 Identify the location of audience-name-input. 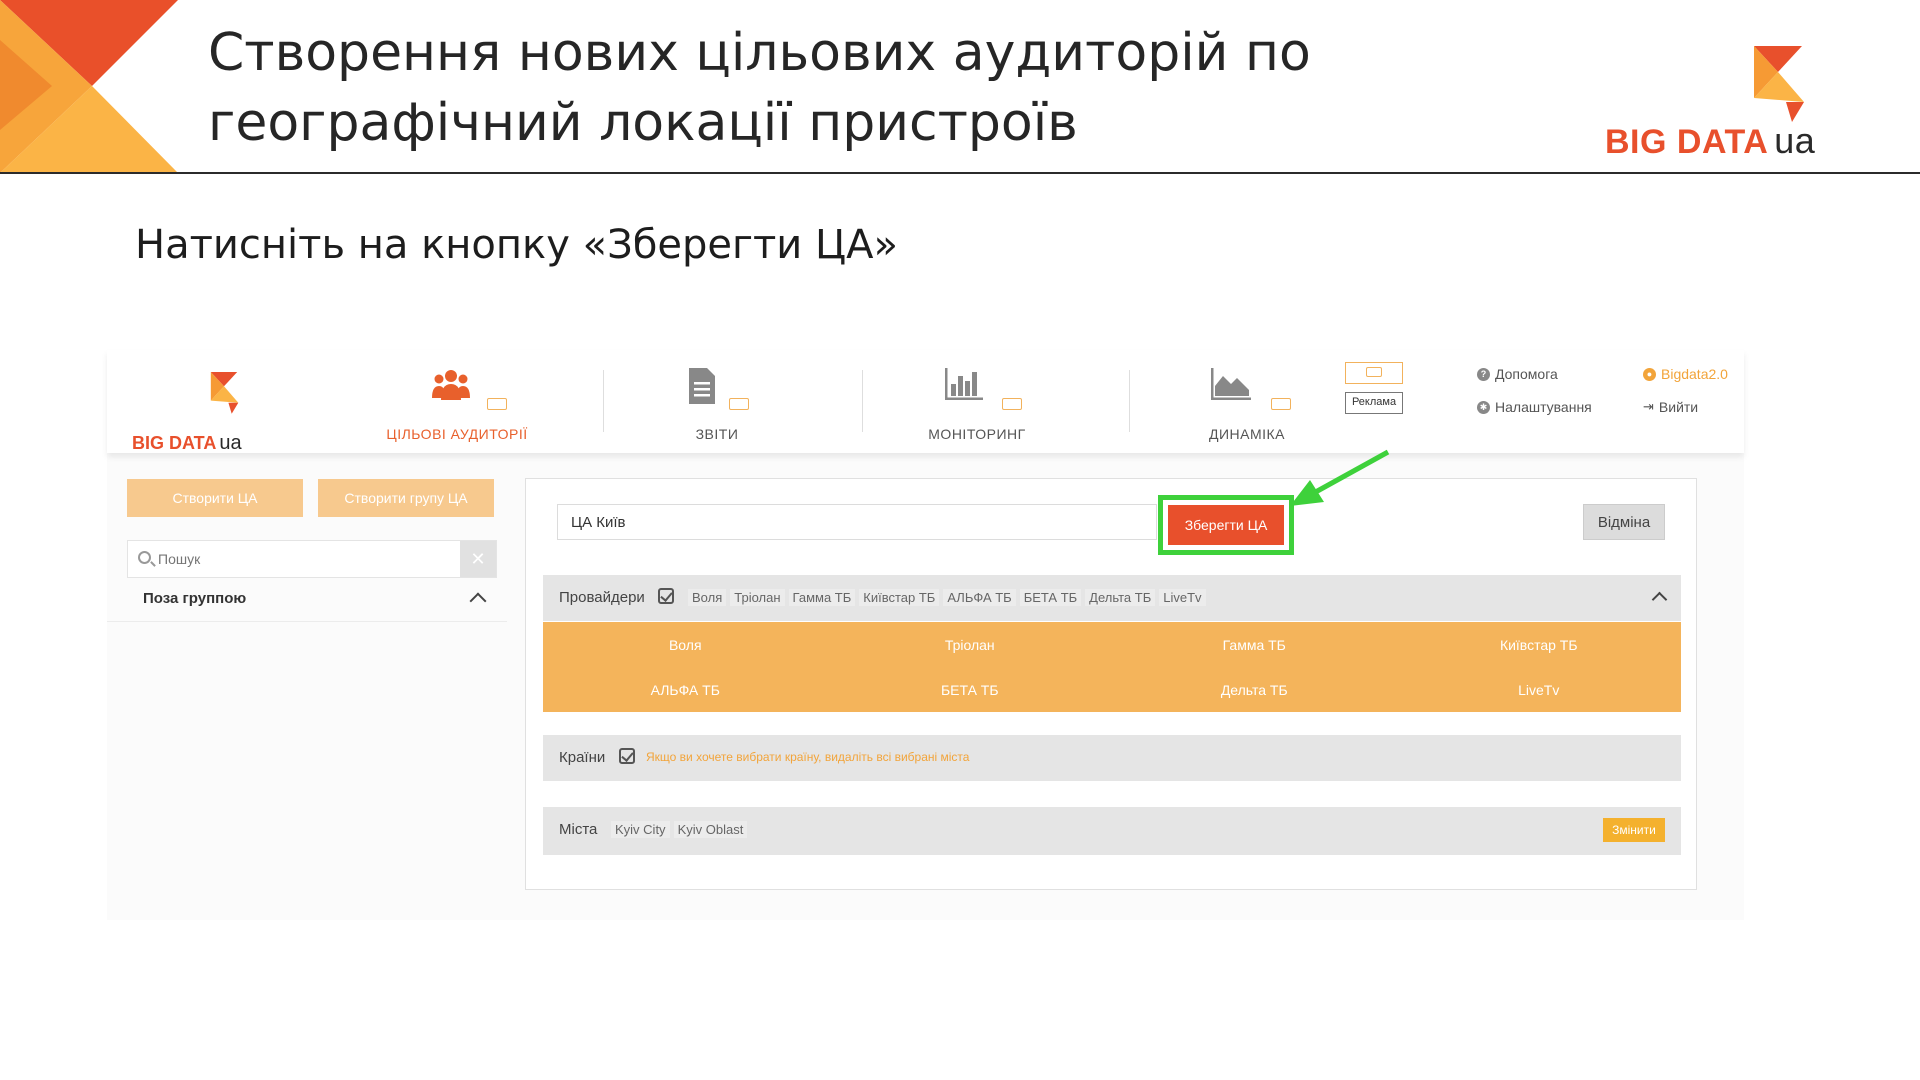
(857, 522).